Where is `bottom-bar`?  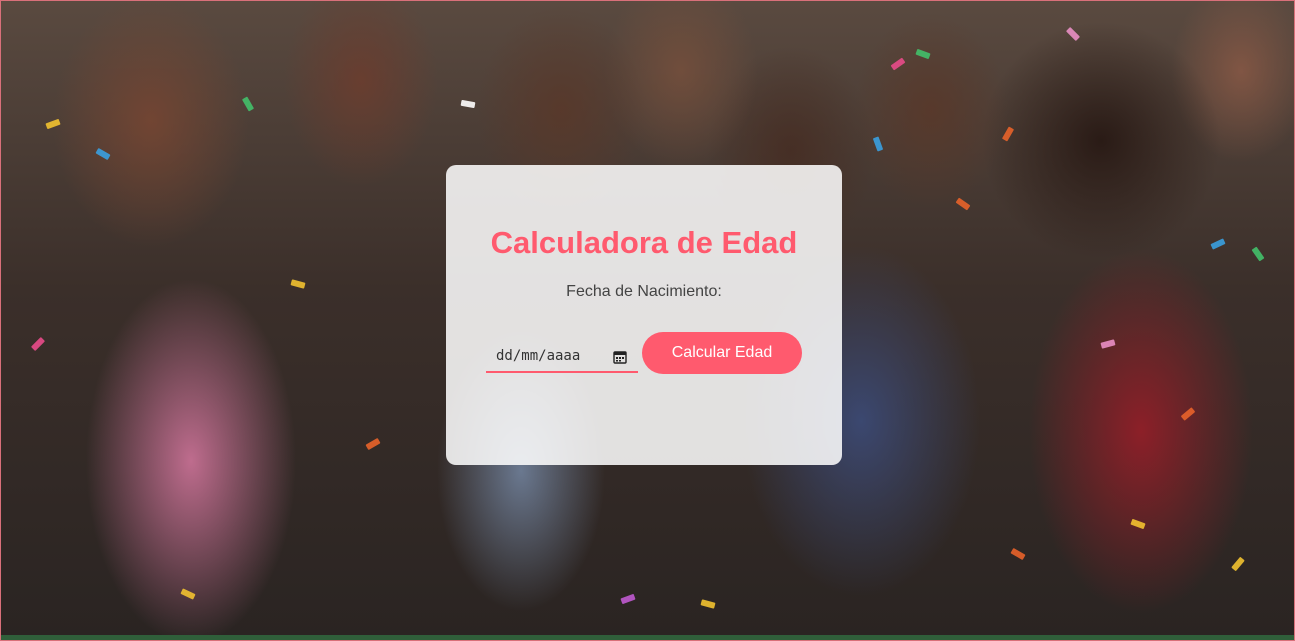
bottom-bar is located at coordinates (647, 637).